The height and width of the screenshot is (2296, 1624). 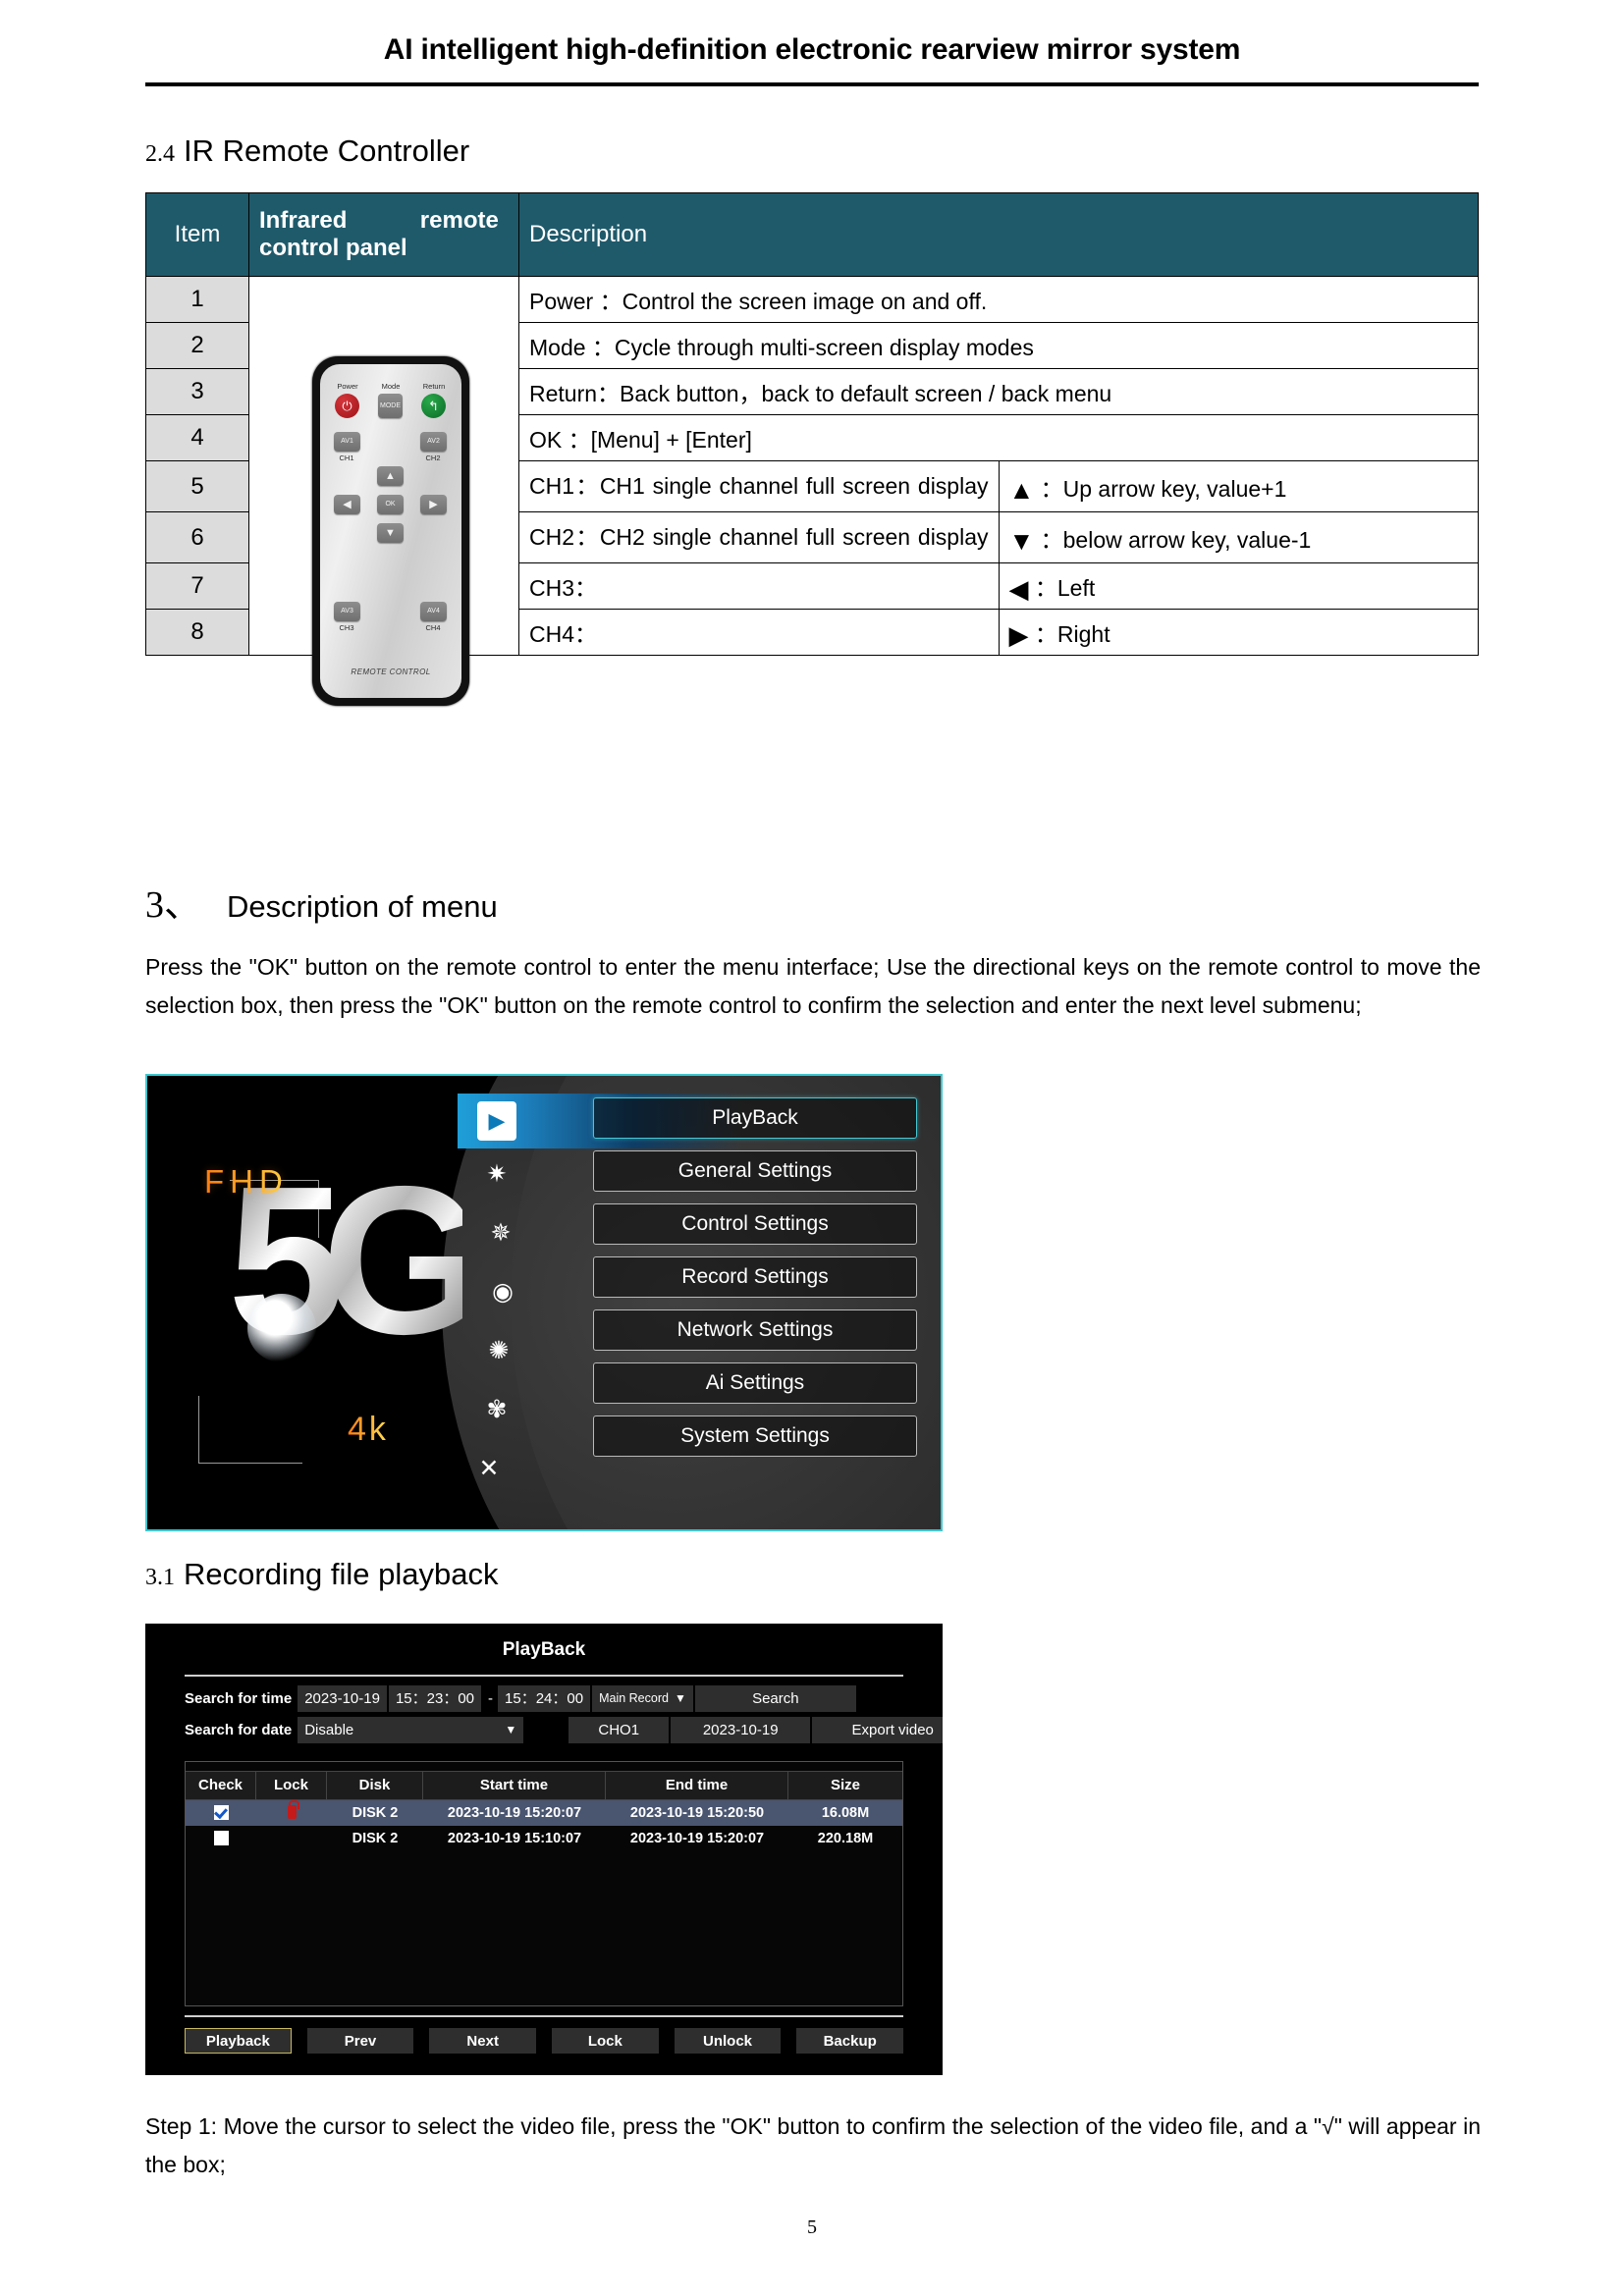 What do you see at coordinates (221, 1785) in the screenshot?
I see `th-check: Check` at bounding box center [221, 1785].